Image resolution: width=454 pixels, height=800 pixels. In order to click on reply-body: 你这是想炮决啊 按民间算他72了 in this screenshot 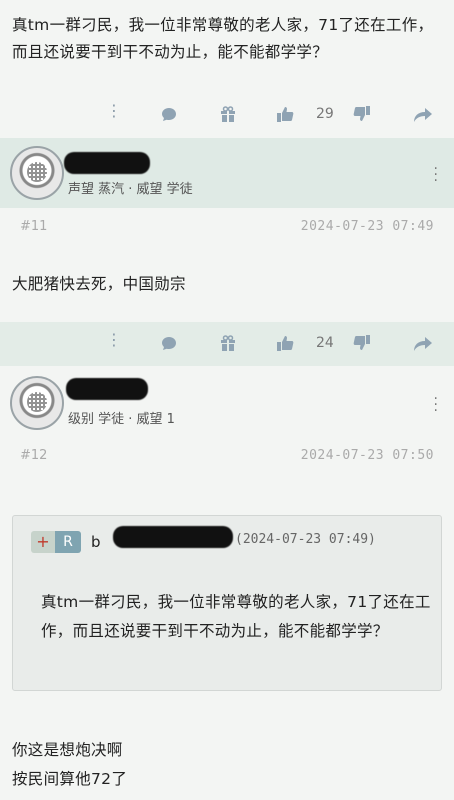, I will do `click(69, 765)`.